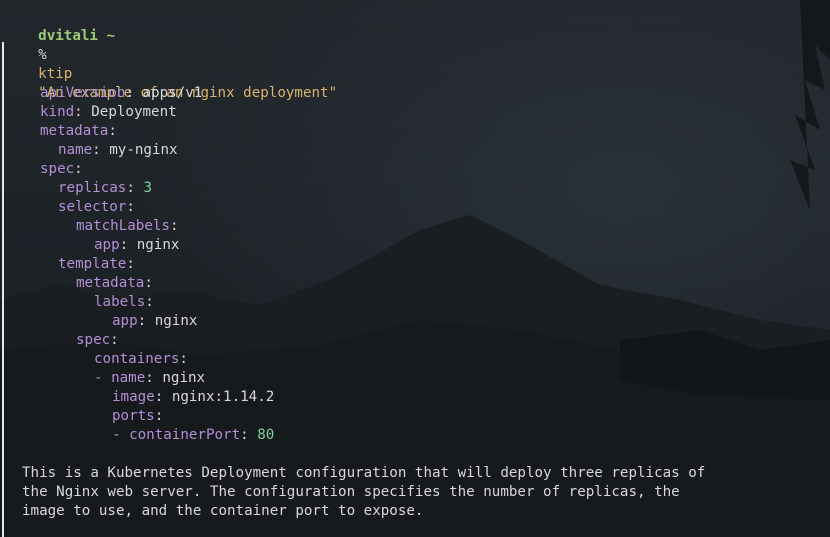  I want to click on yaml-line: ports:, so click(138, 416).